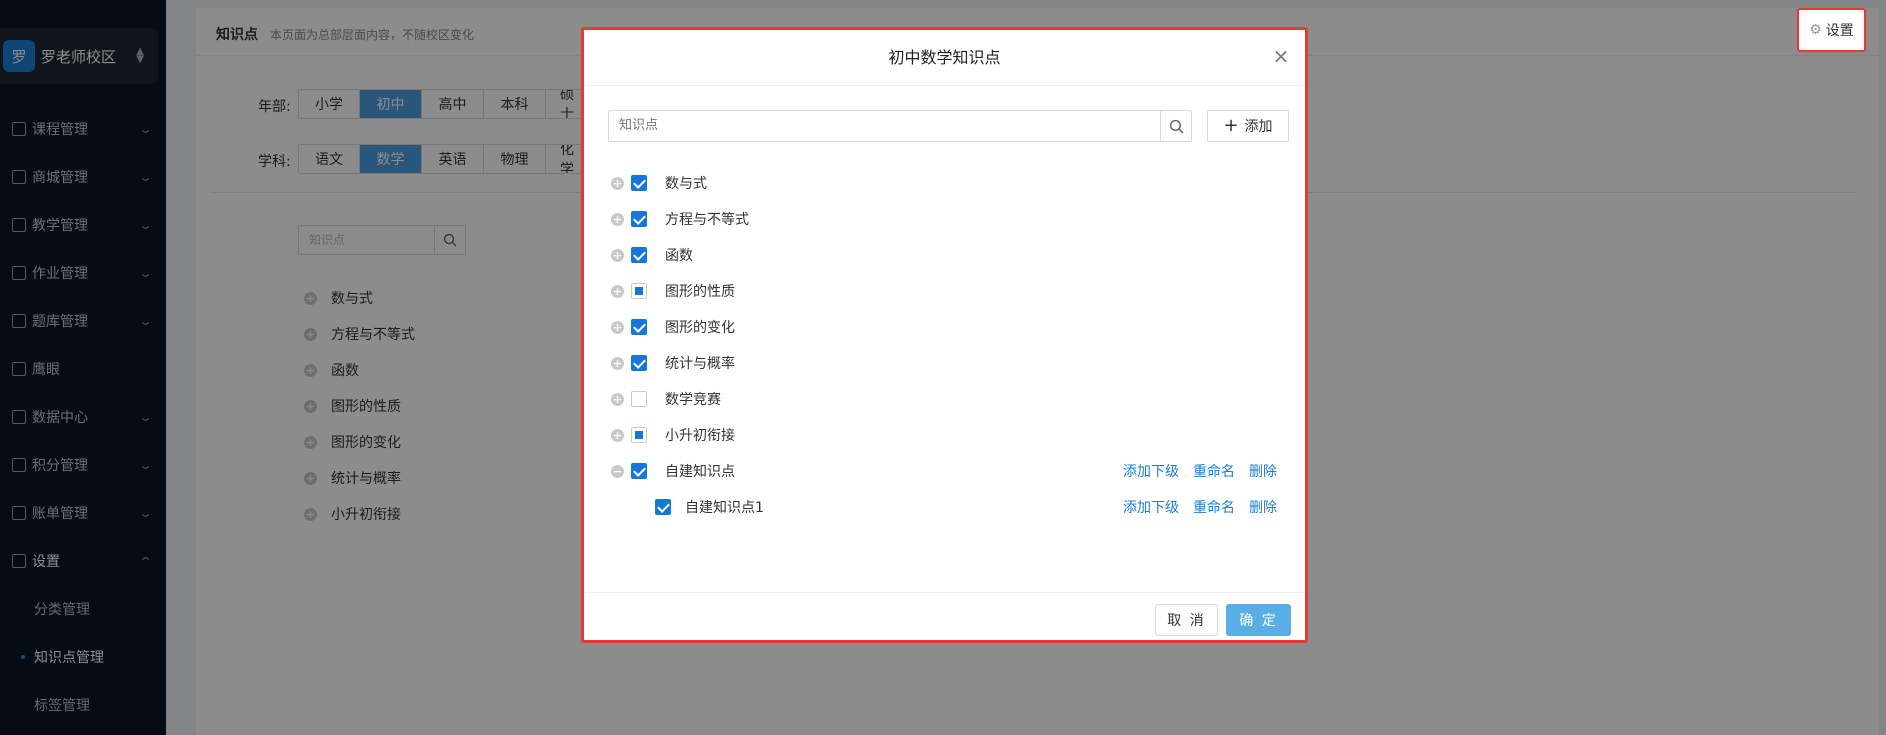  Describe the element at coordinates (652, 255) in the screenshot. I see `tree-node: + 函数` at that location.